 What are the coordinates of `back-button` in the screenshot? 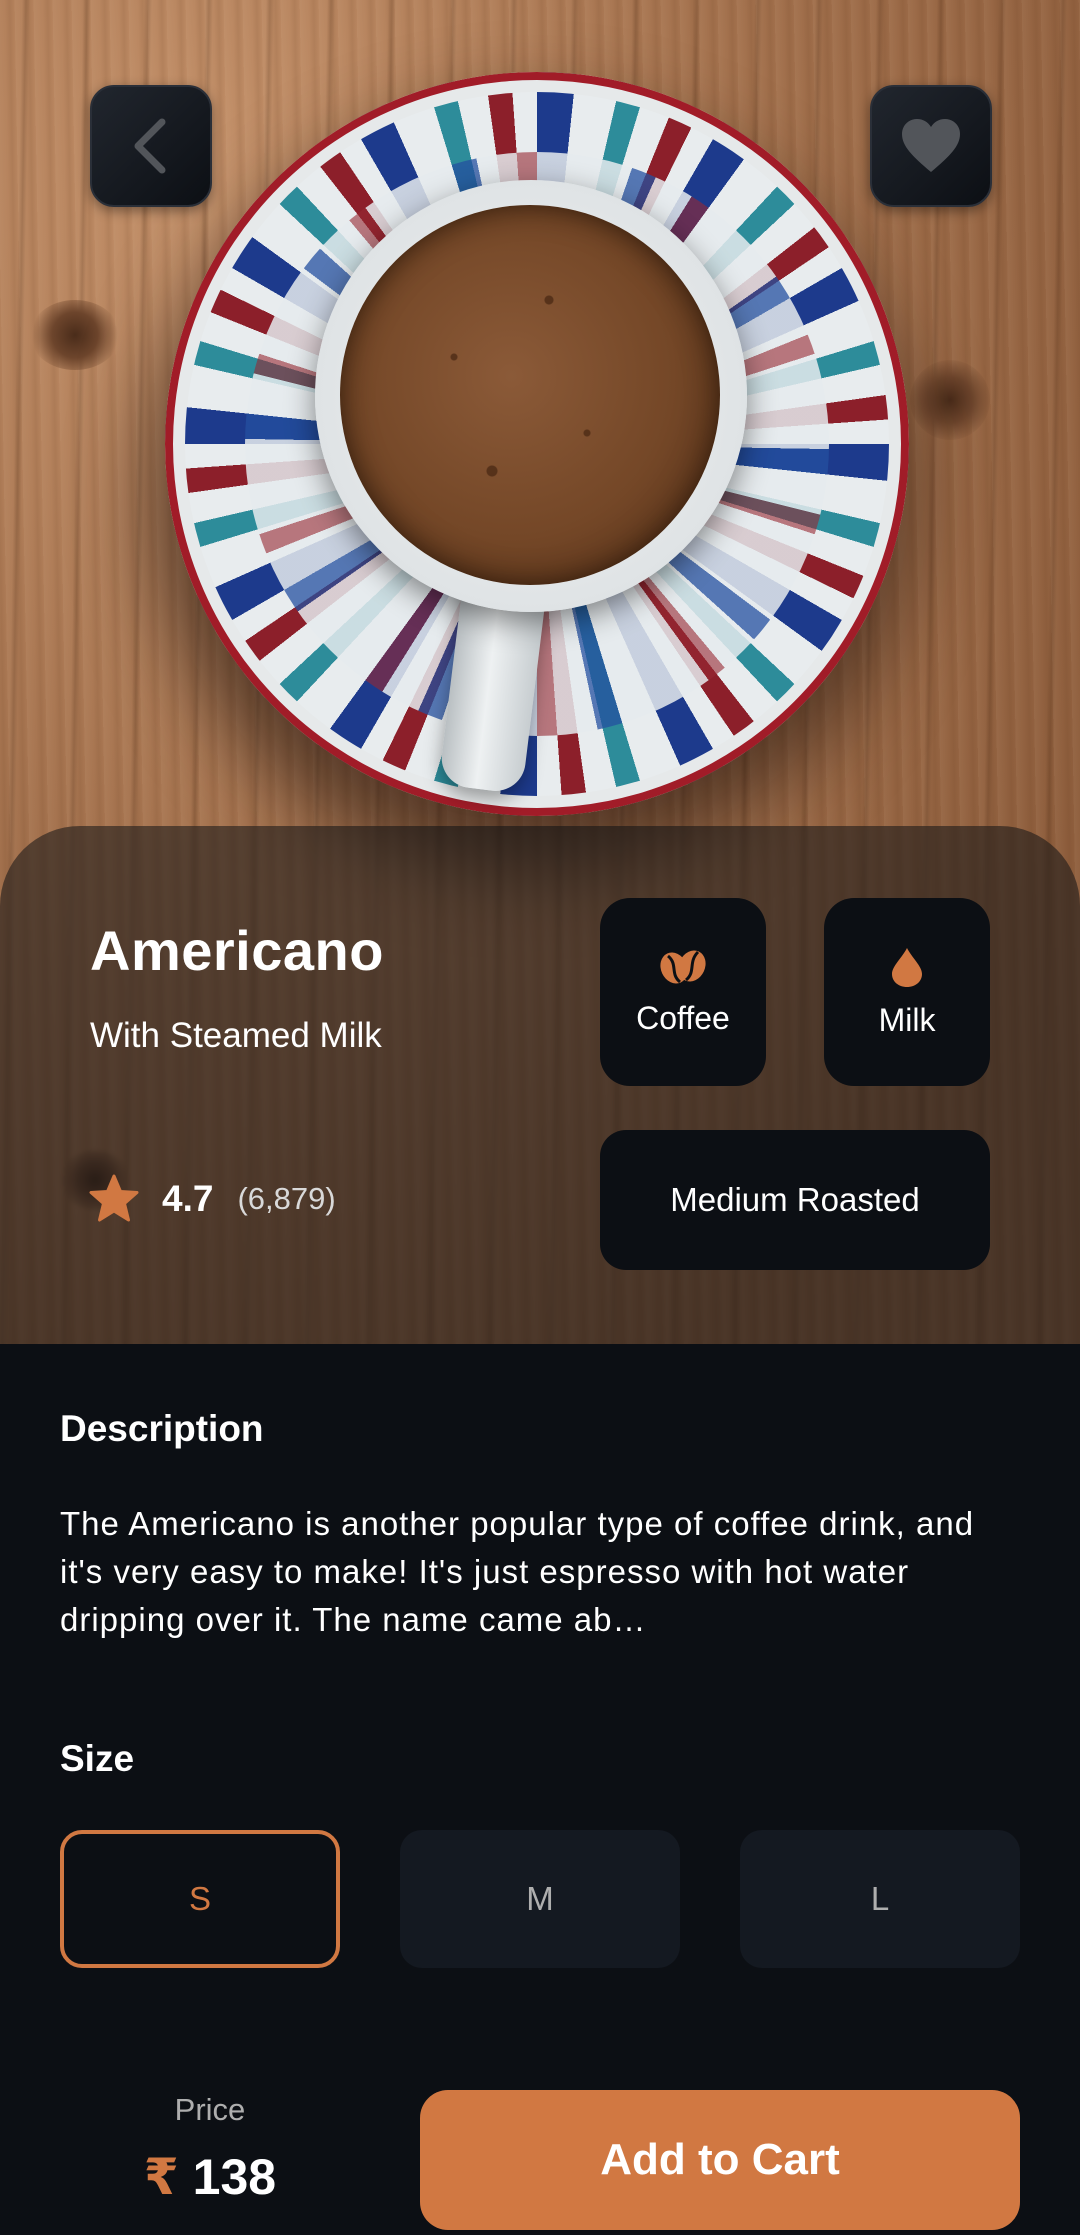 It's located at (151, 146).